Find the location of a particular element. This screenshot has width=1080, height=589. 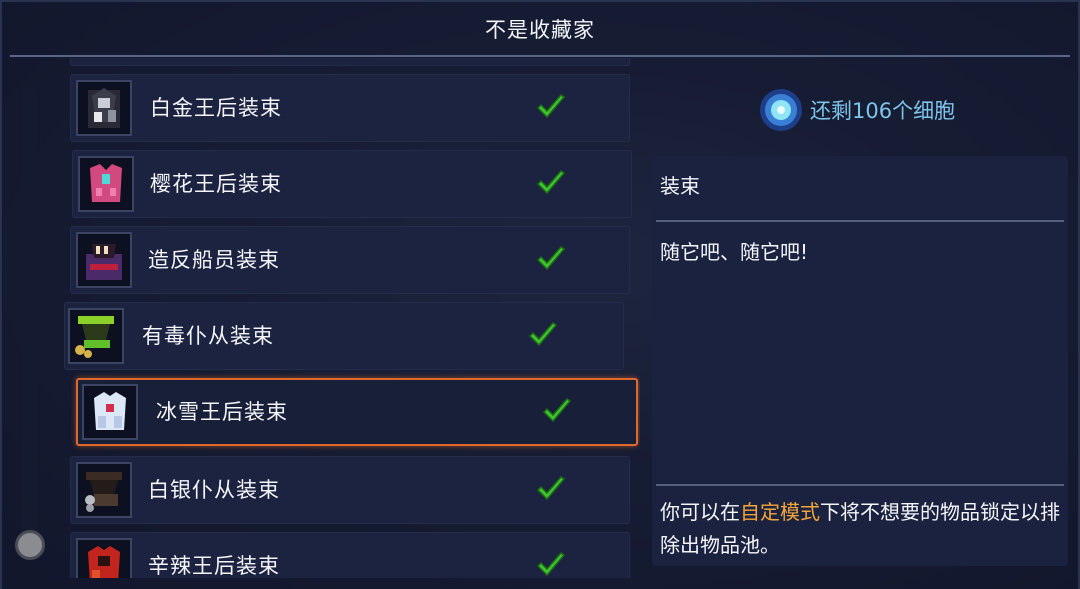

list-item-spicy-queen: 辛辣王后装束 is located at coordinates (350, 555).